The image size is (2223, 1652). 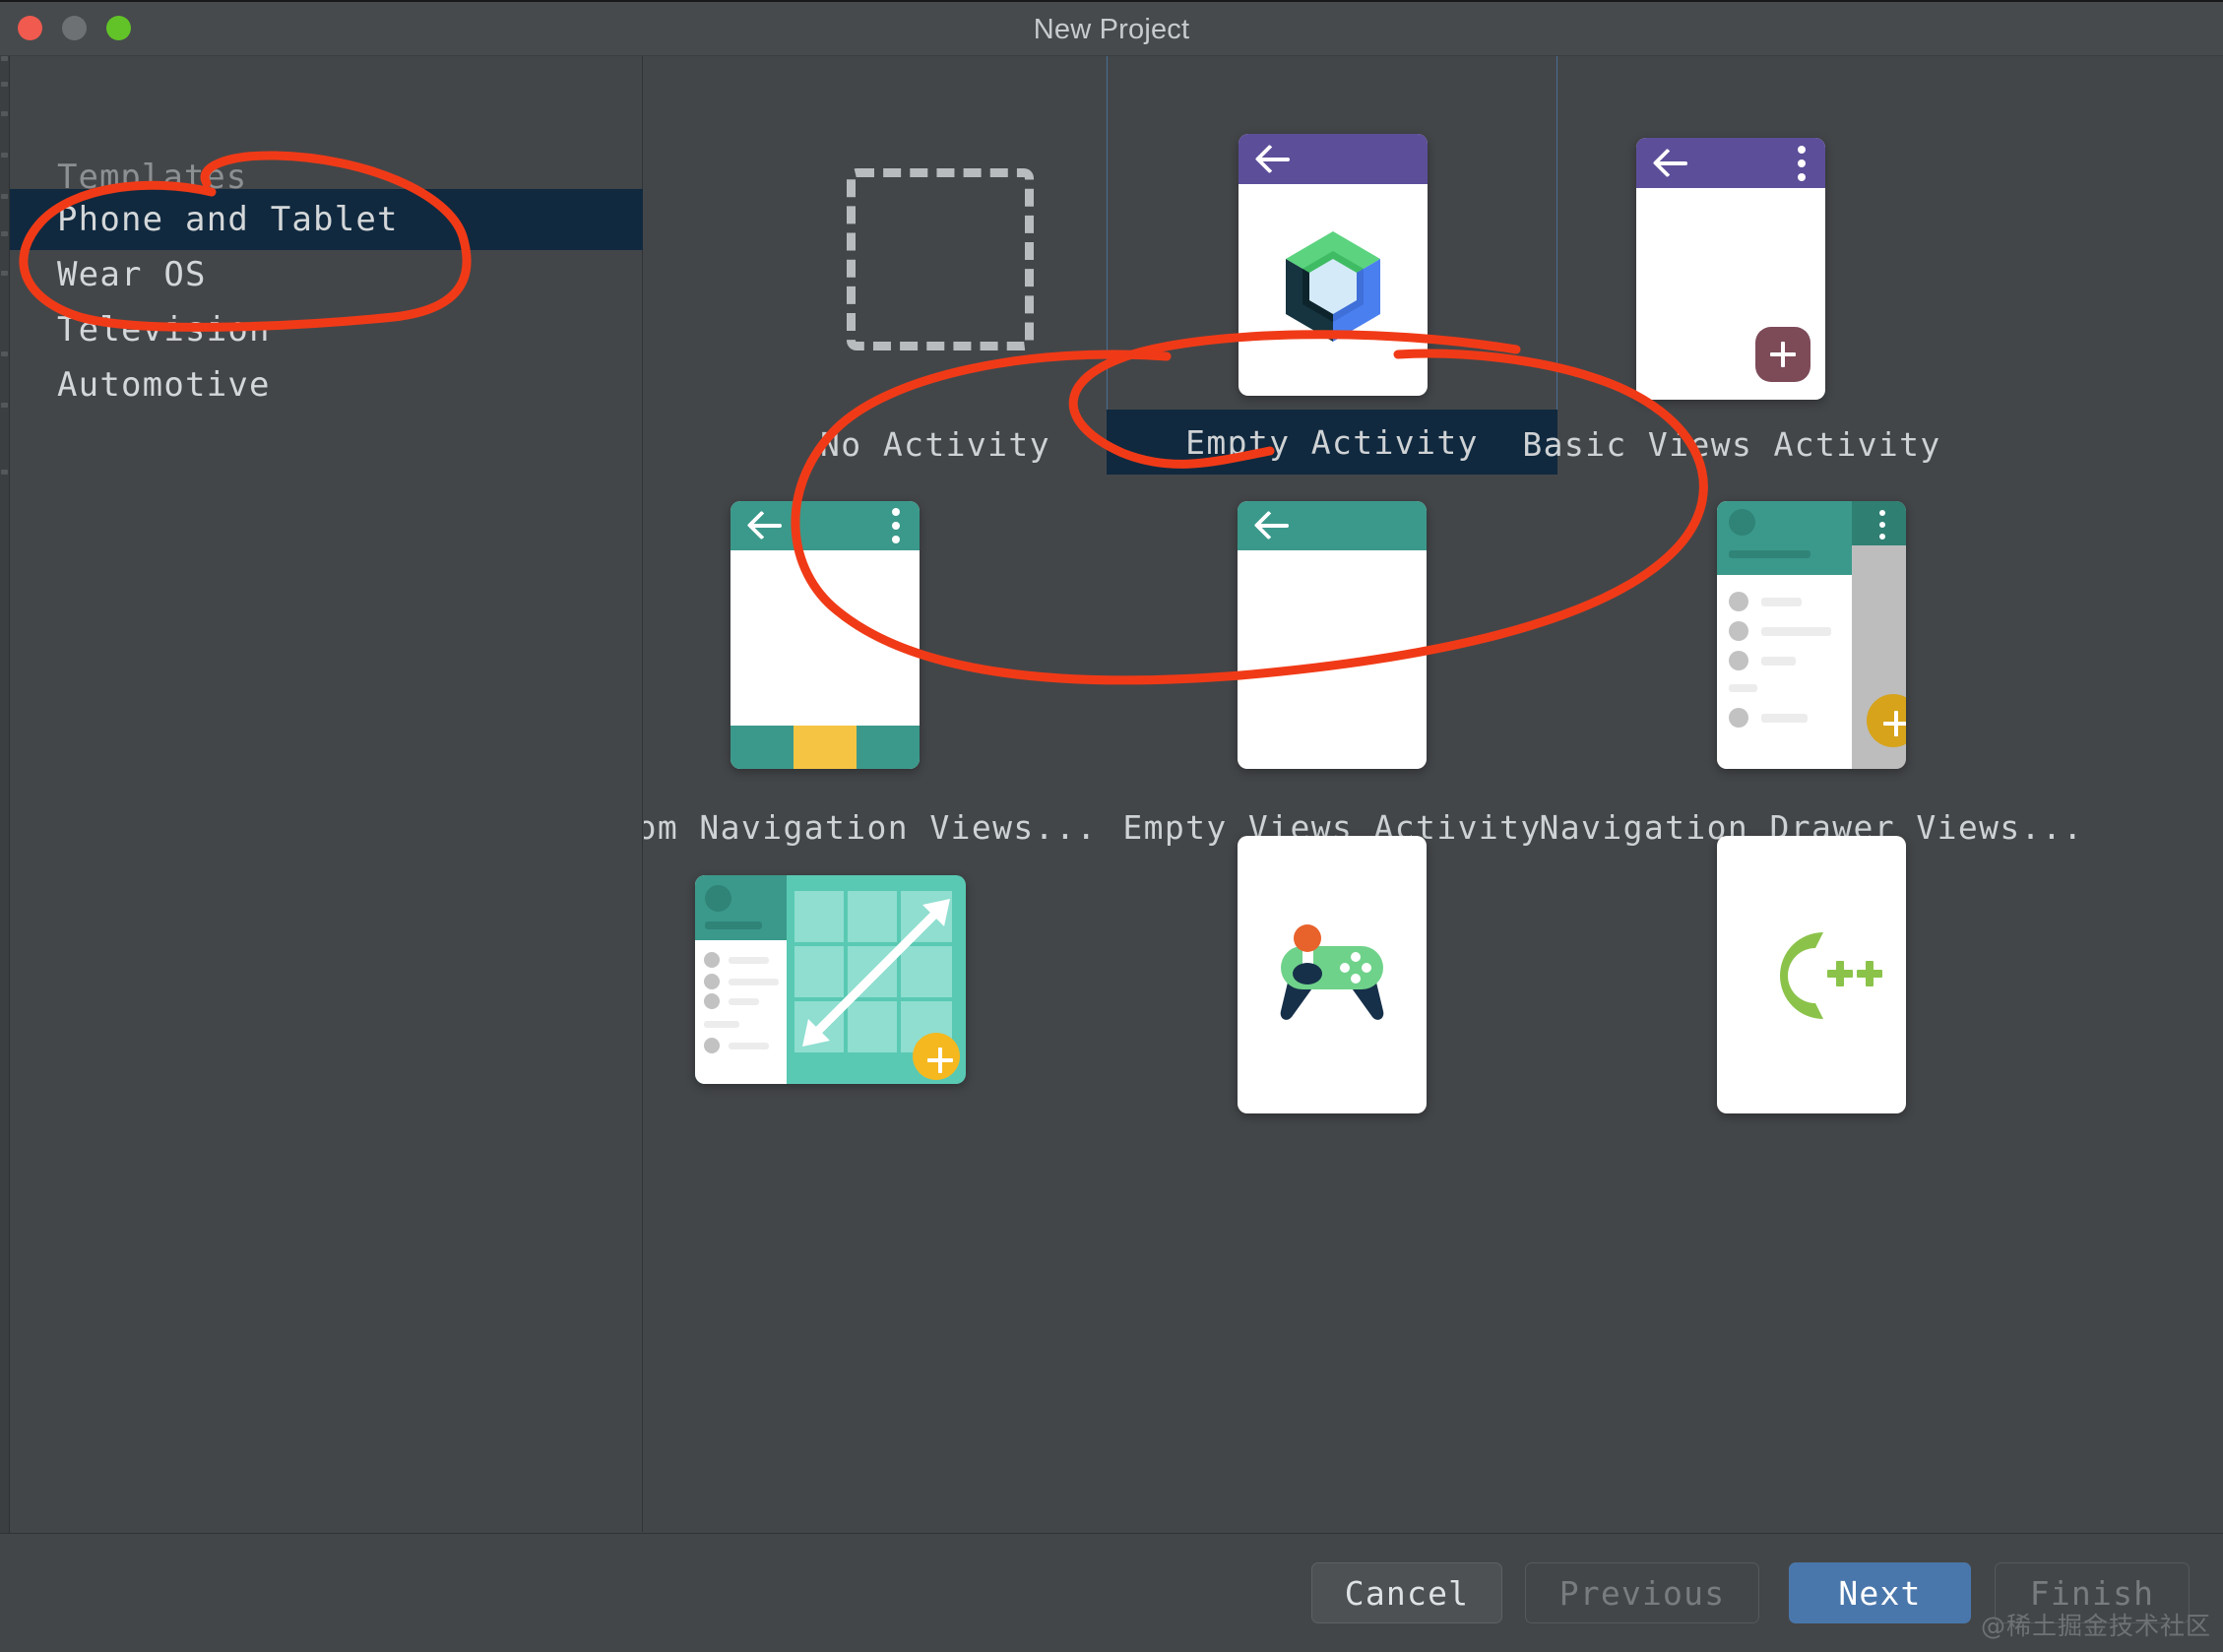 I want to click on game-controller-icon, so click(x=1332, y=972).